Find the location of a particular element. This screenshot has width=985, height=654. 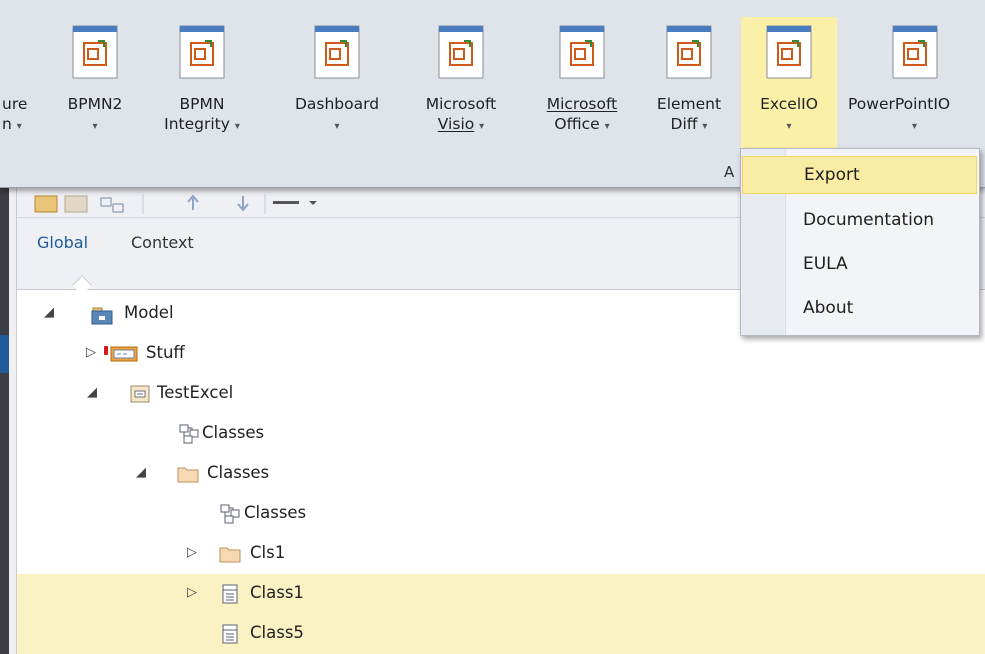

tree-node-class5: Class5 is located at coordinates (501, 634).